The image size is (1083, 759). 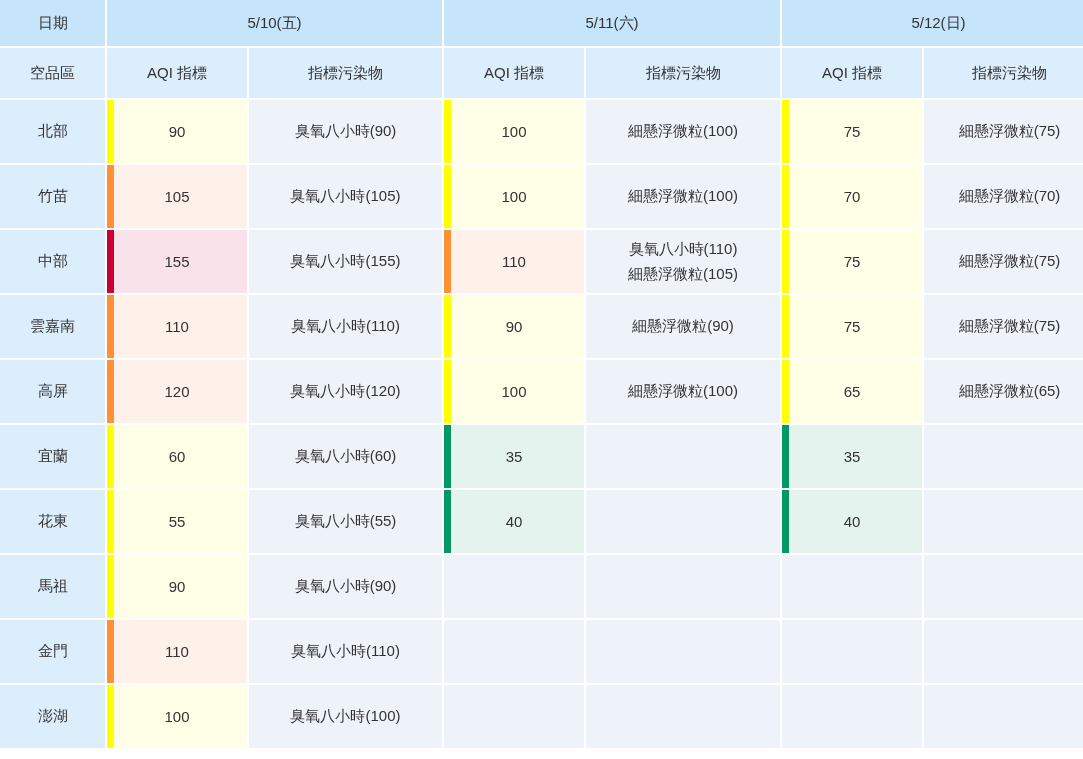 What do you see at coordinates (274, 23) in the screenshot?
I see `date-header: 5/10(五)` at bounding box center [274, 23].